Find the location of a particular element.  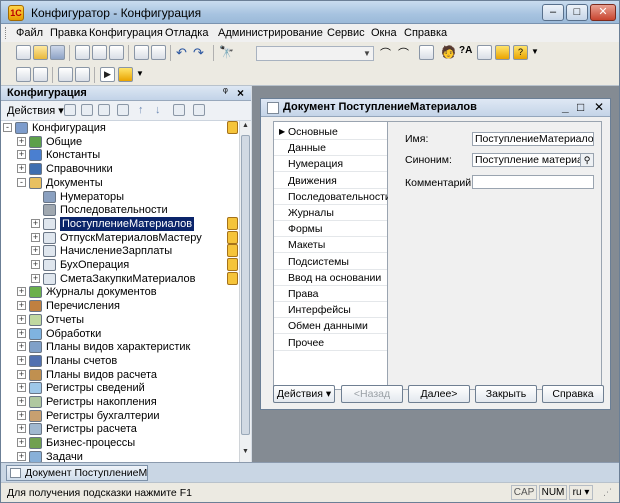

next-button: Далее> is located at coordinates (439, 394).